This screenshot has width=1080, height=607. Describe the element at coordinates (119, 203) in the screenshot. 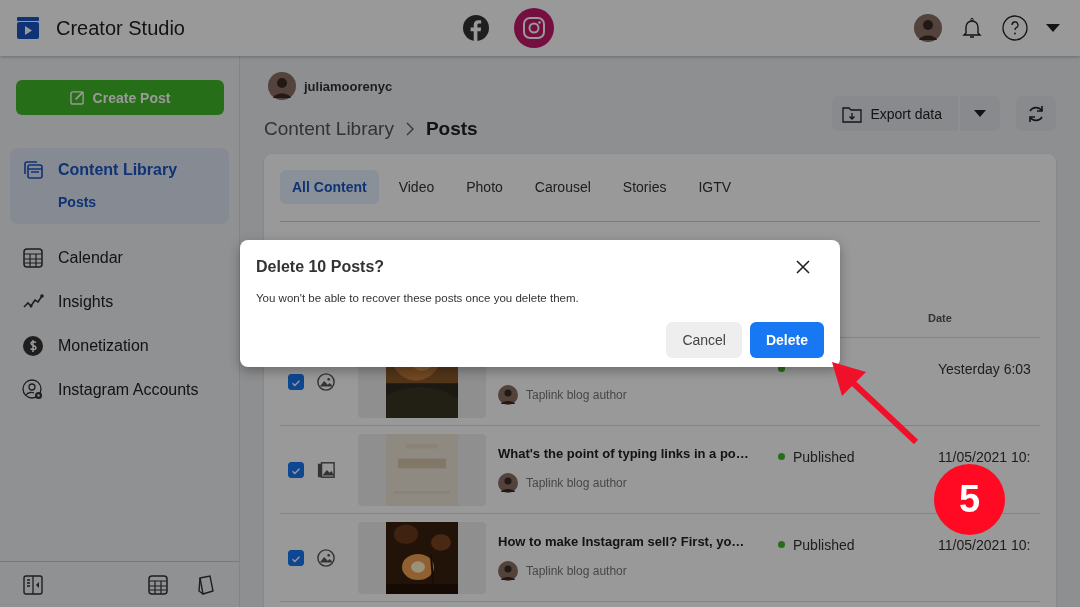

I see `nav-subitem: Posts` at that location.